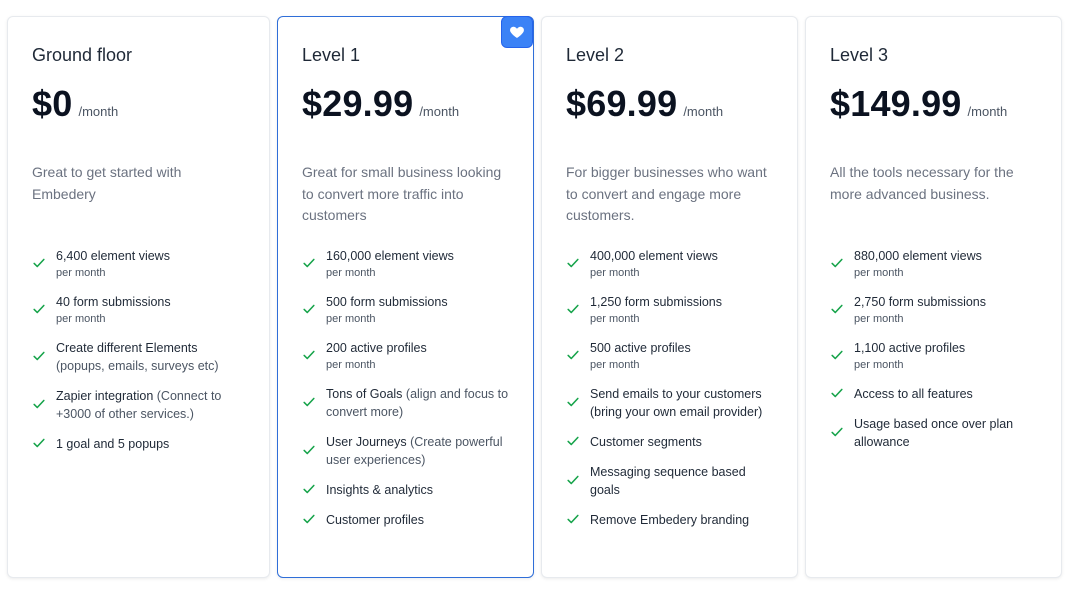 The image size is (1070, 590). I want to click on feature-text: Customer profiles, so click(375, 520).